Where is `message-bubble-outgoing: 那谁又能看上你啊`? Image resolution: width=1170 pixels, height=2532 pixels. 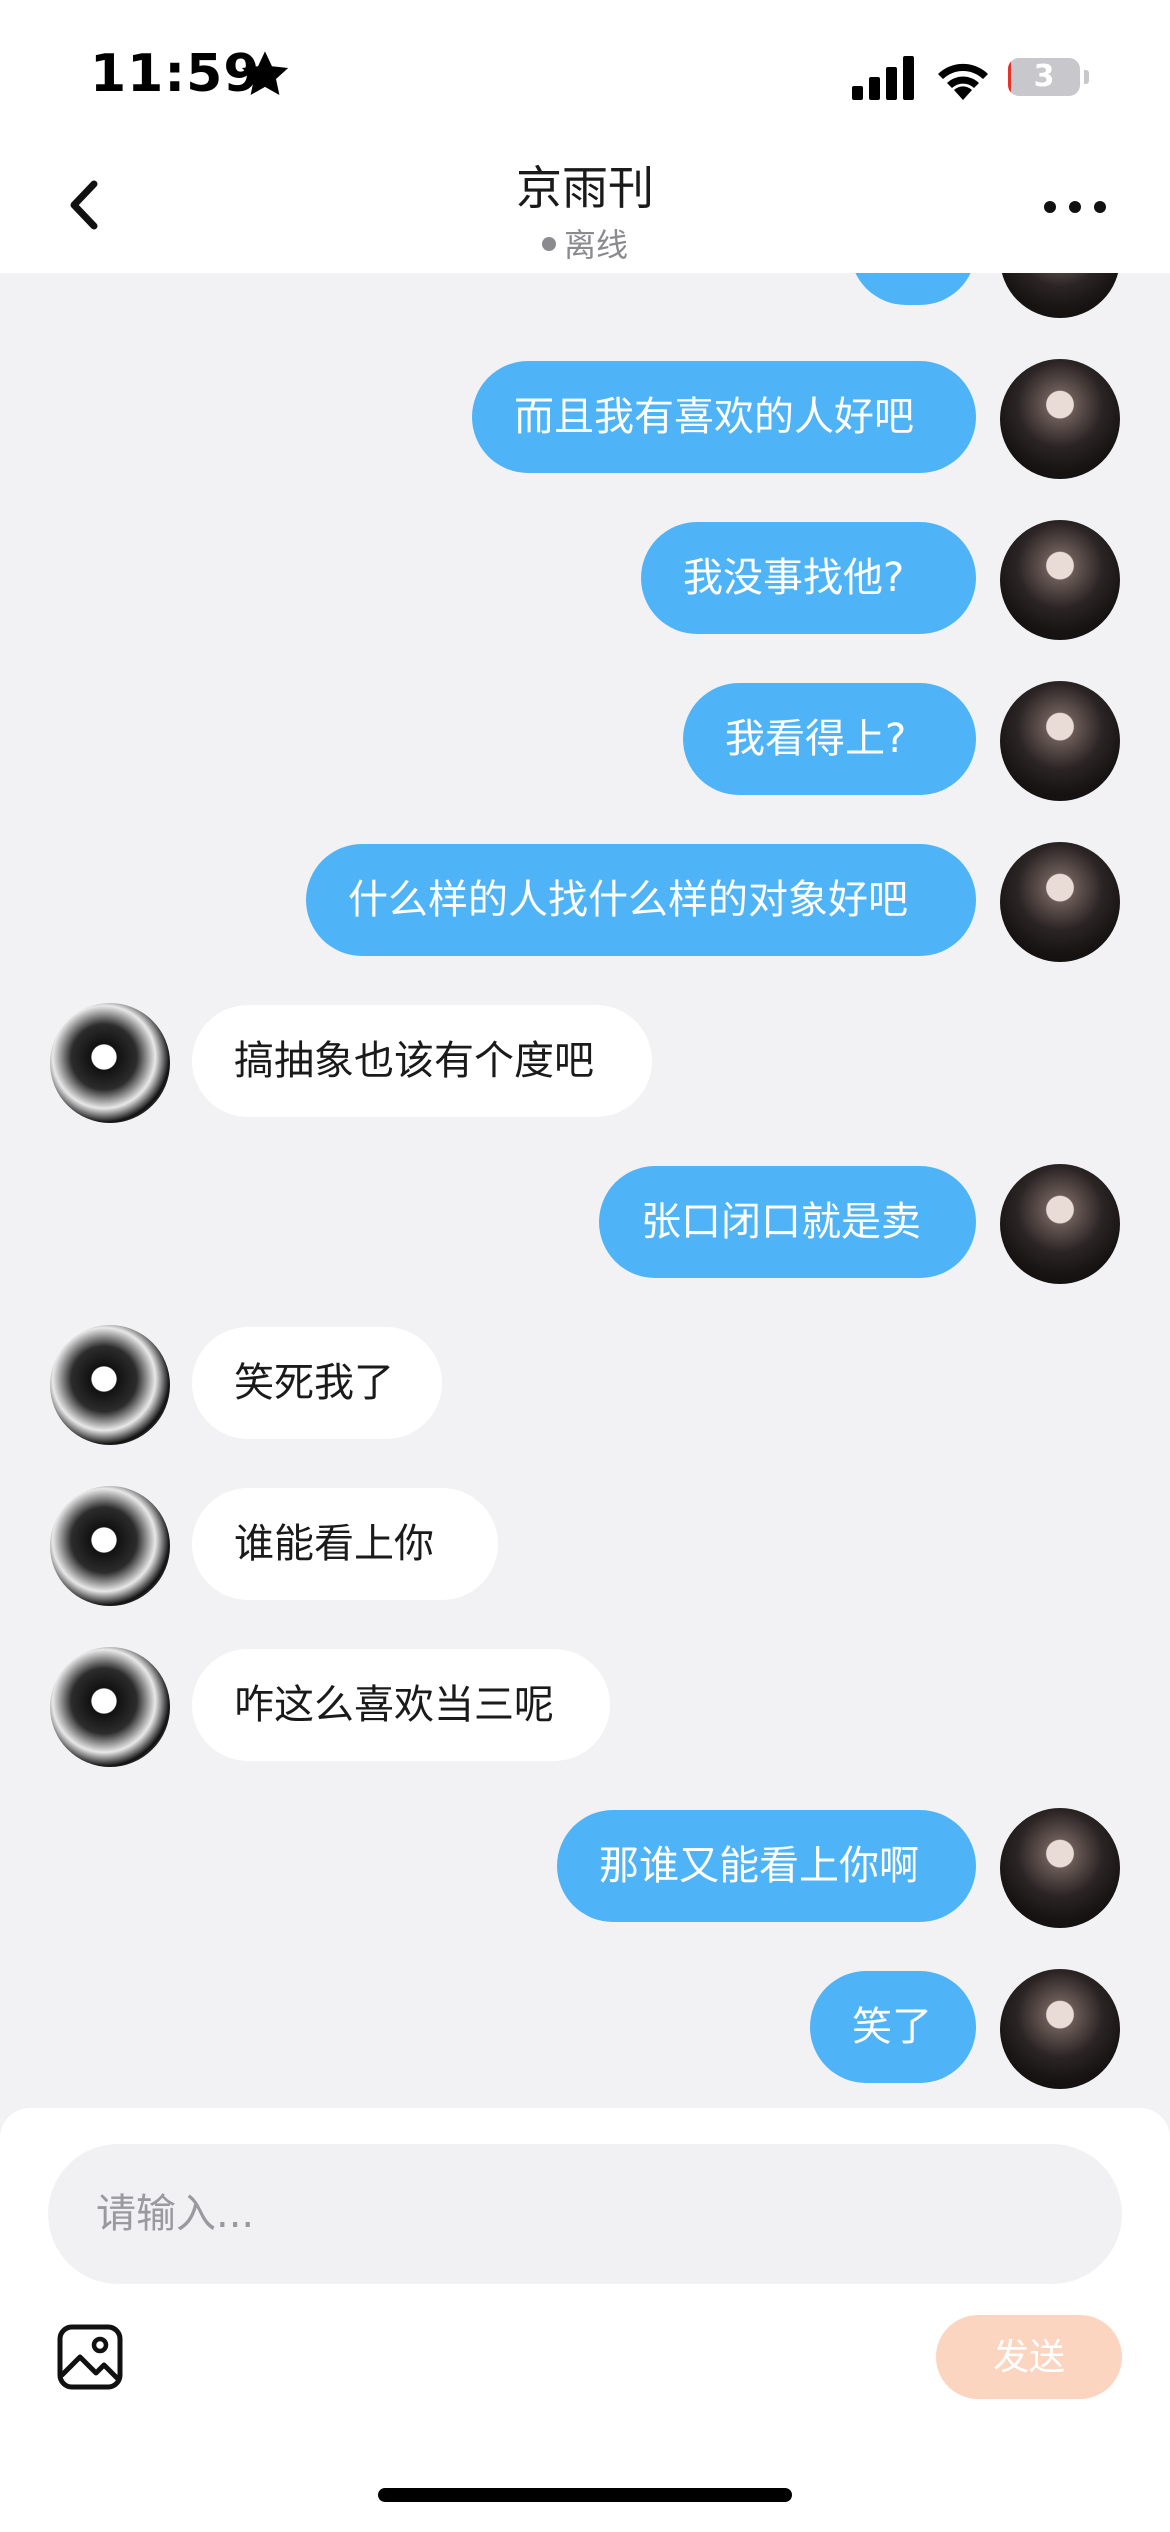
message-bubble-outgoing: 那谁又能看上你啊 is located at coordinates (766, 1866).